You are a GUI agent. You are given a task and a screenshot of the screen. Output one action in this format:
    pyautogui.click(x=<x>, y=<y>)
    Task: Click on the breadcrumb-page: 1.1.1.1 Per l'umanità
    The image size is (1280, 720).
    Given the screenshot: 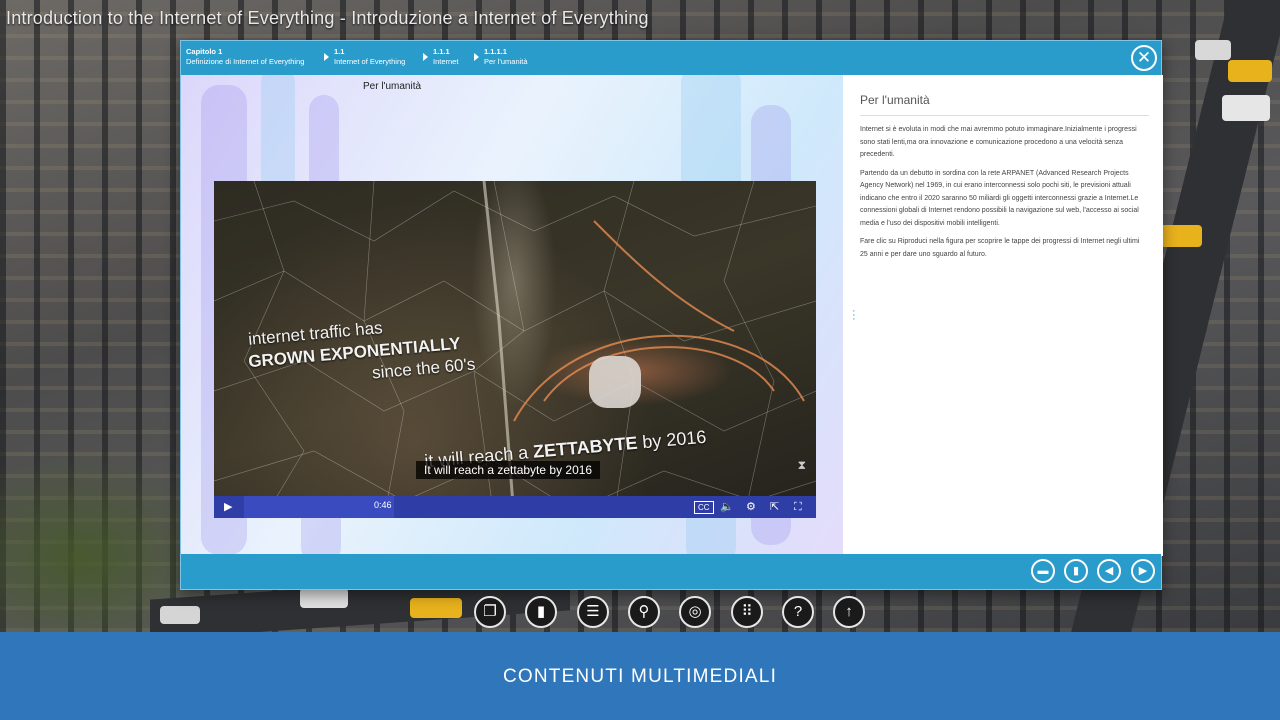 What is the action you would take?
    pyautogui.click(x=501, y=57)
    